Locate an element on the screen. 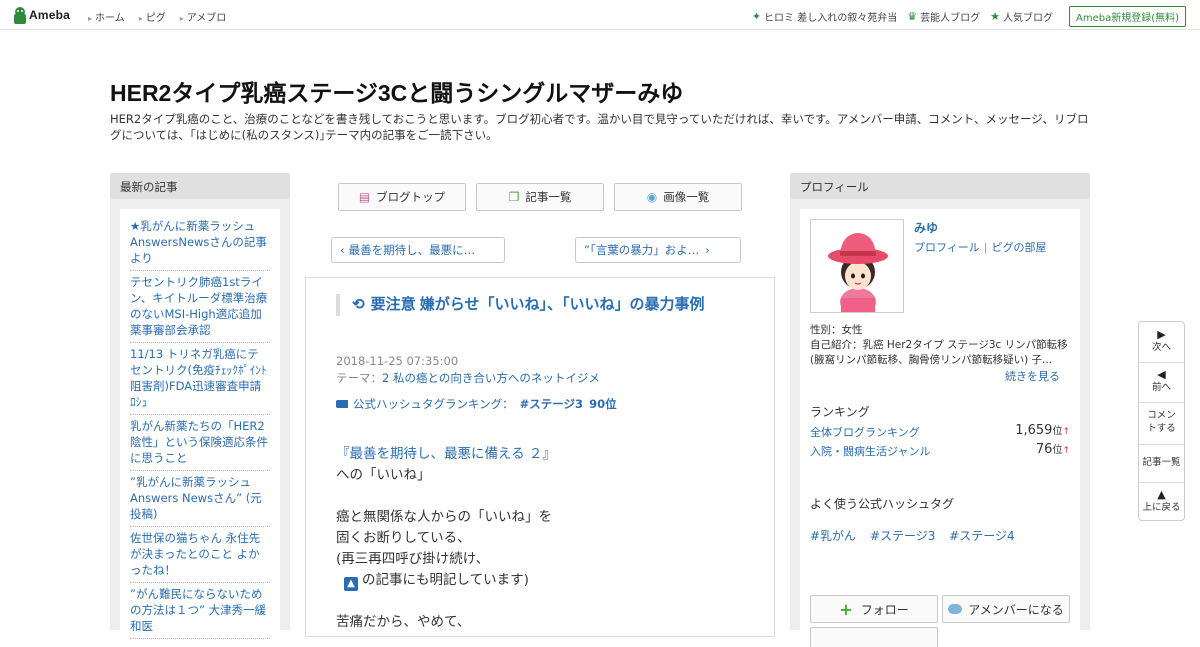 The height and width of the screenshot is (647, 1200). pig-room-link: ピグの部屋 is located at coordinates (1019, 247).